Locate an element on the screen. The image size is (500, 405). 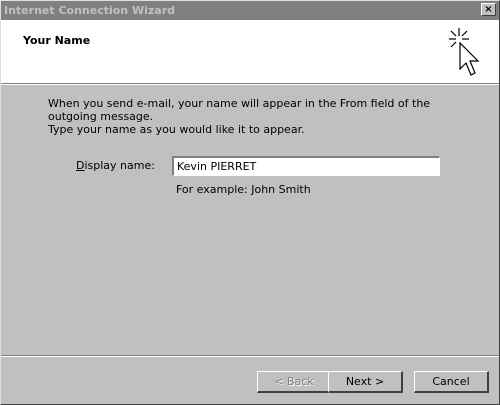
back-button: < Back is located at coordinates (294, 382).